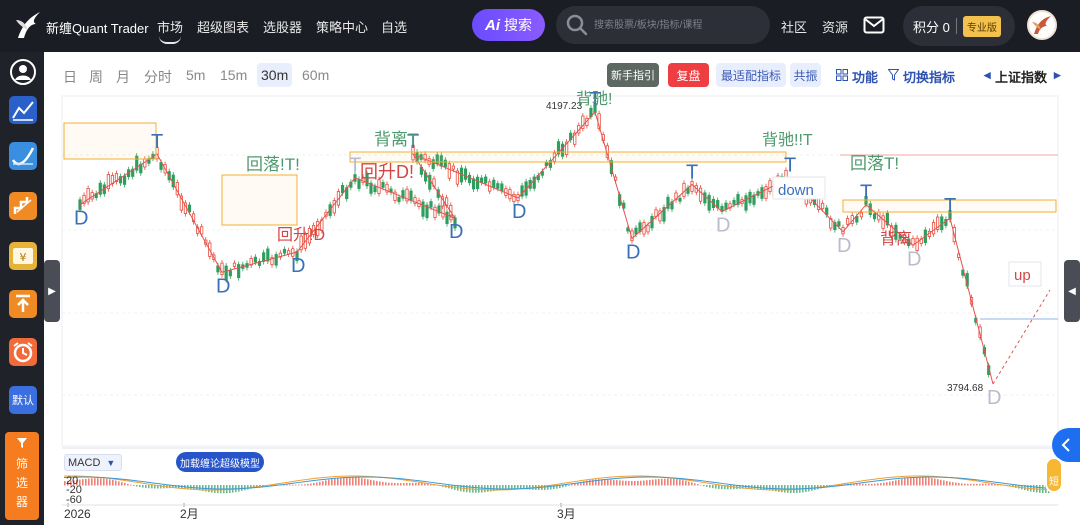  What do you see at coordinates (1057, 75) in the screenshot?
I see `next-index-icon: ▸` at bounding box center [1057, 75].